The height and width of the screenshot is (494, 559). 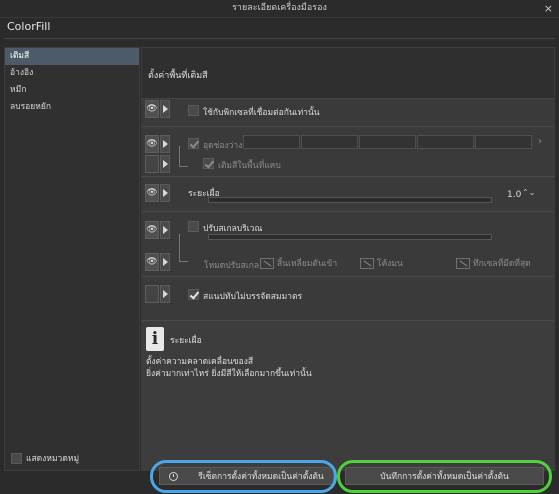 I want to click on row-area-scaling-controls: 👁, so click(x=157, y=230).